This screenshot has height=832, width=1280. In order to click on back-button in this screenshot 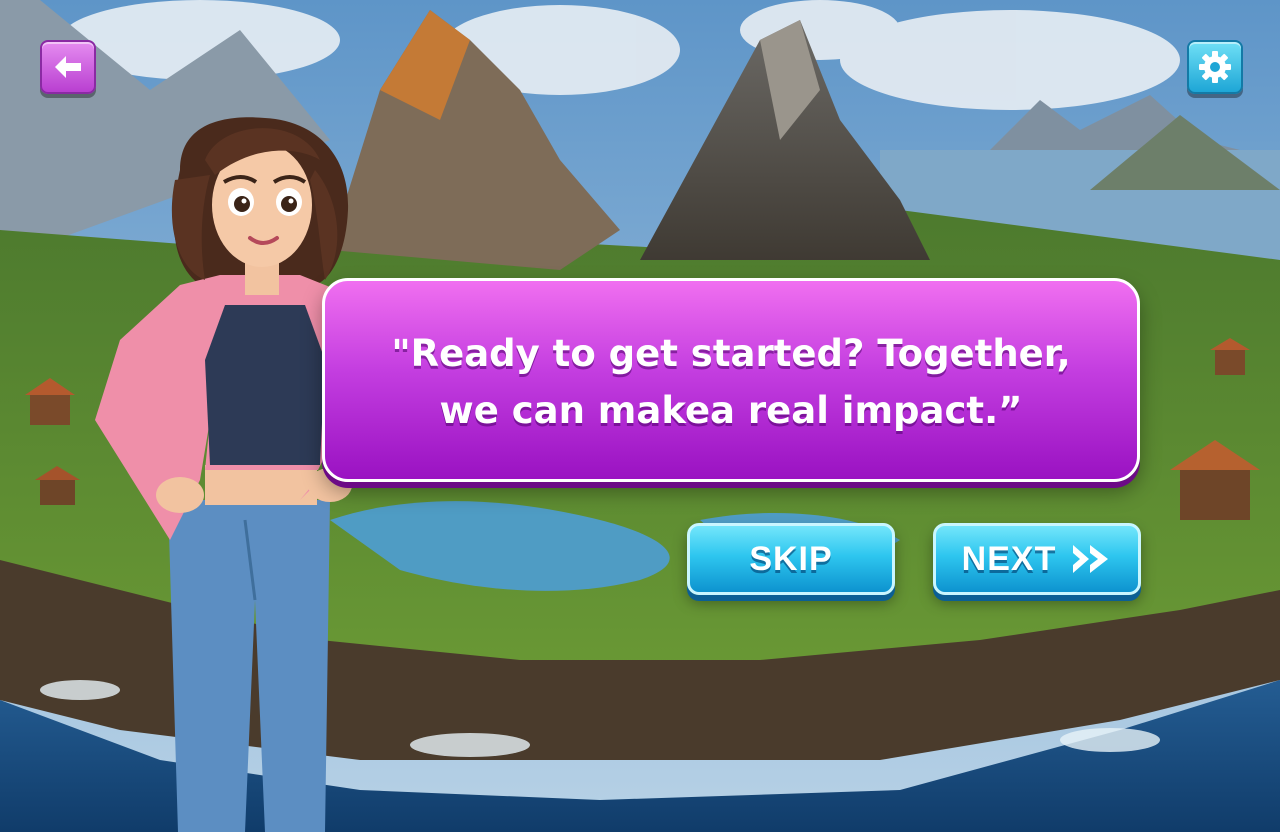, I will do `click(68, 67)`.